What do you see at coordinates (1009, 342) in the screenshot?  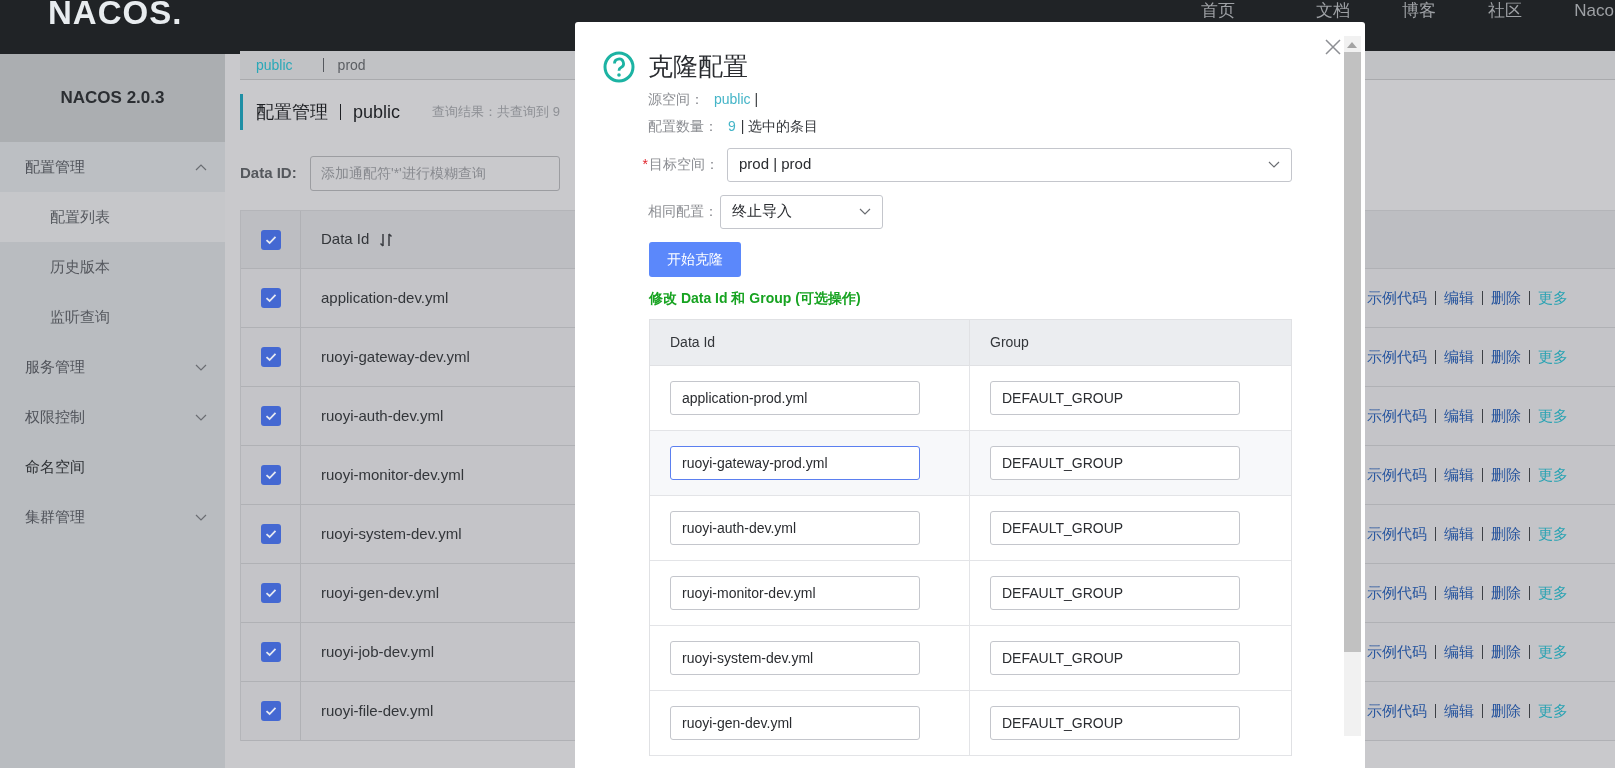 I see `column-header: Group` at bounding box center [1009, 342].